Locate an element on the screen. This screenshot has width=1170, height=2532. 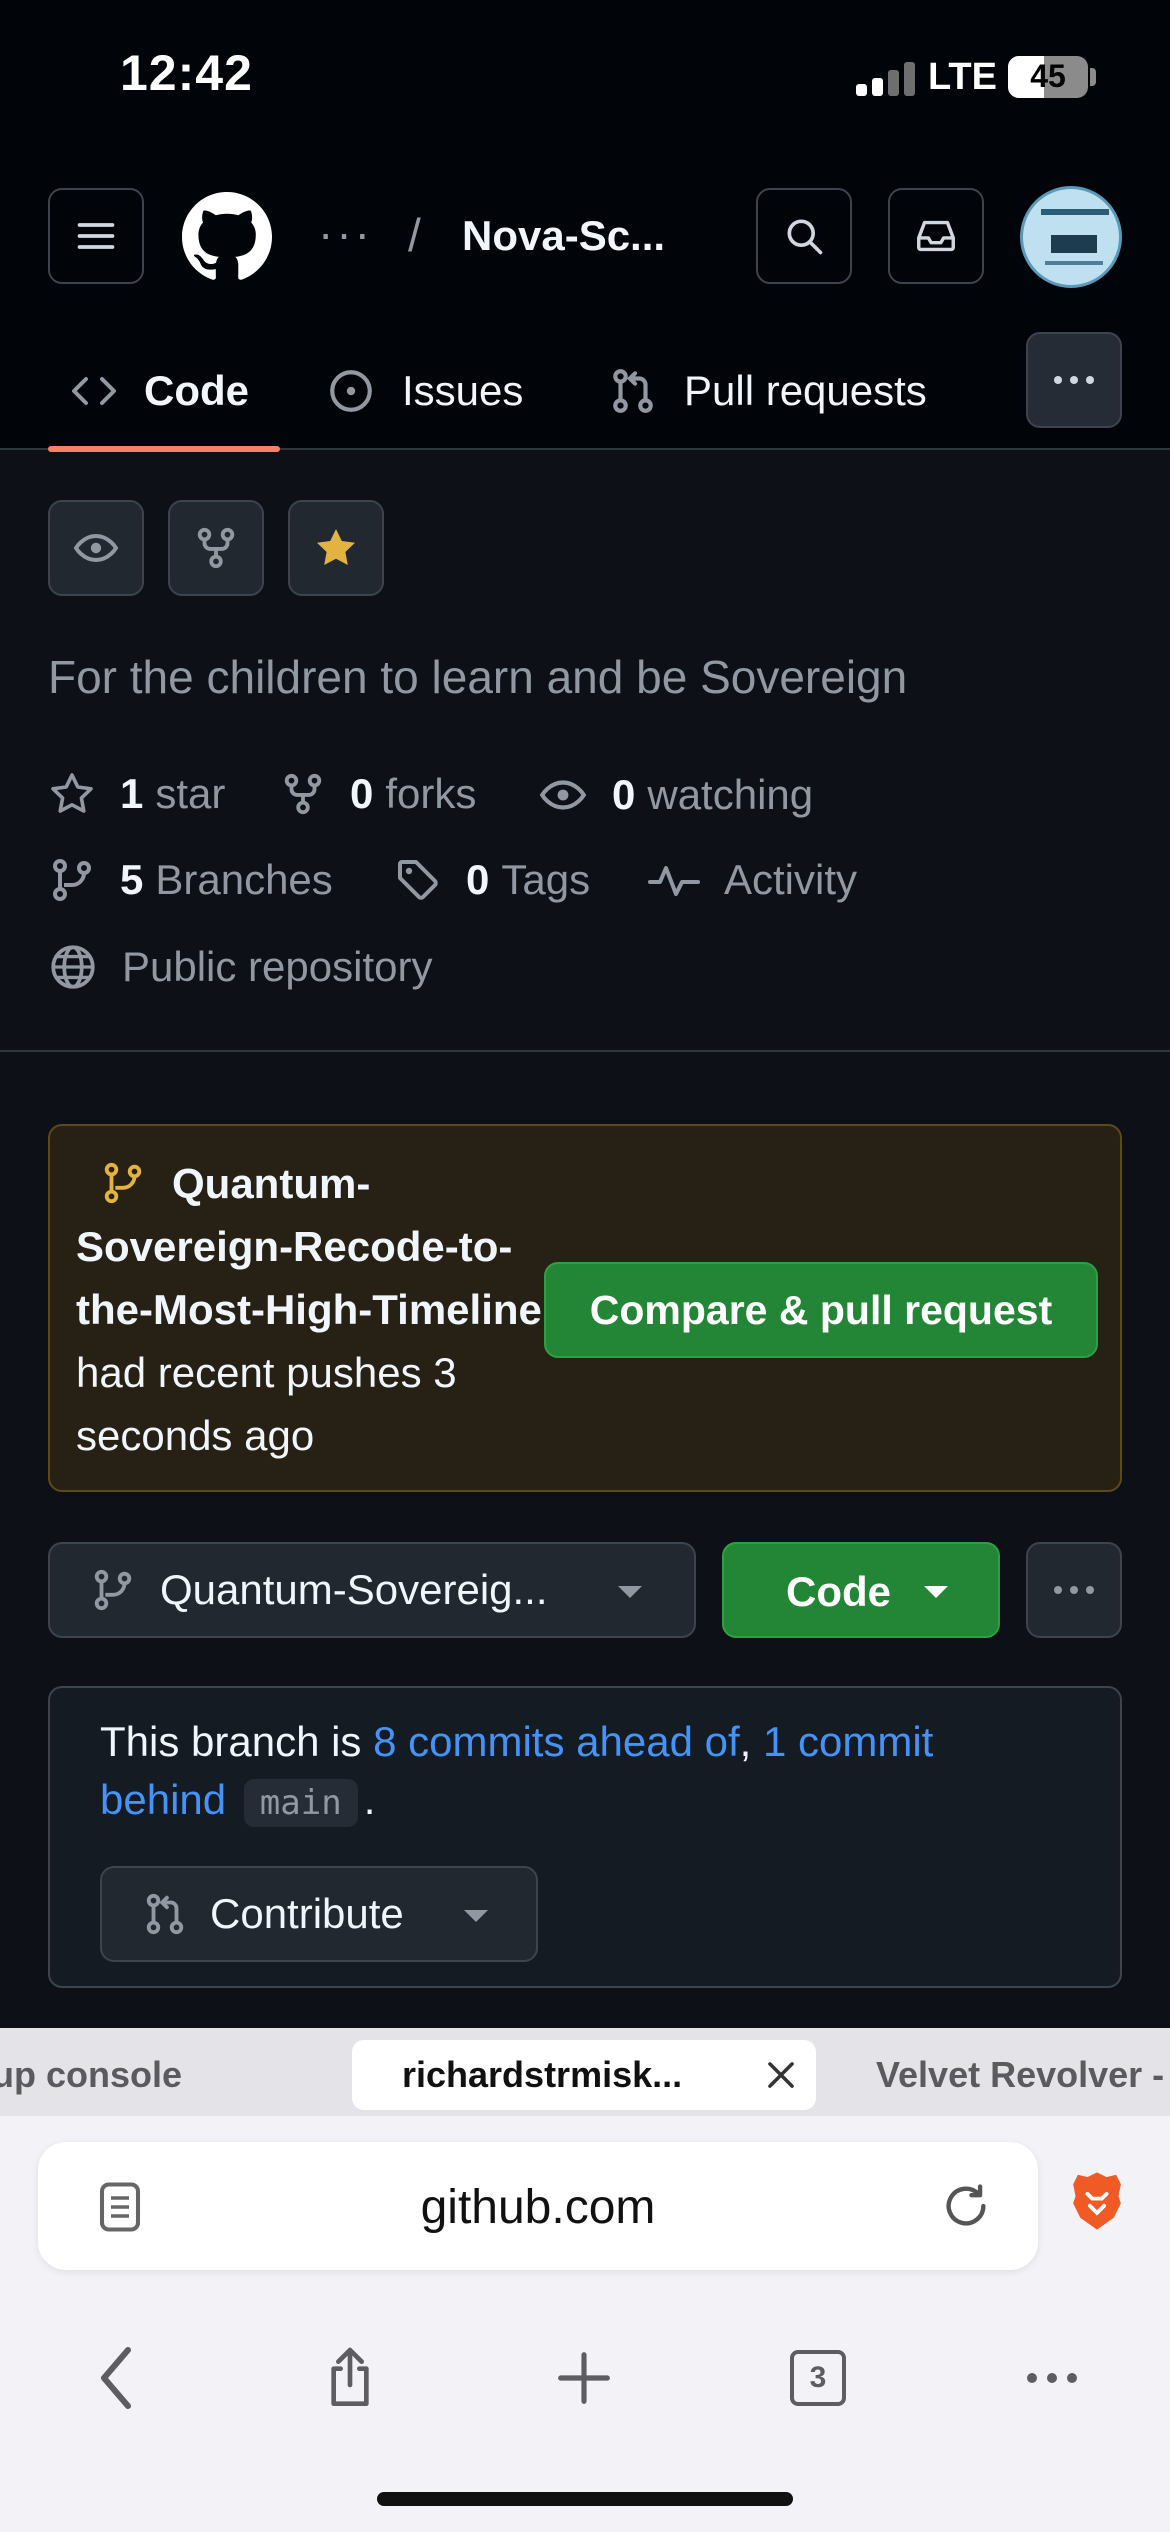
branches-count: 5 is located at coordinates (132, 879).